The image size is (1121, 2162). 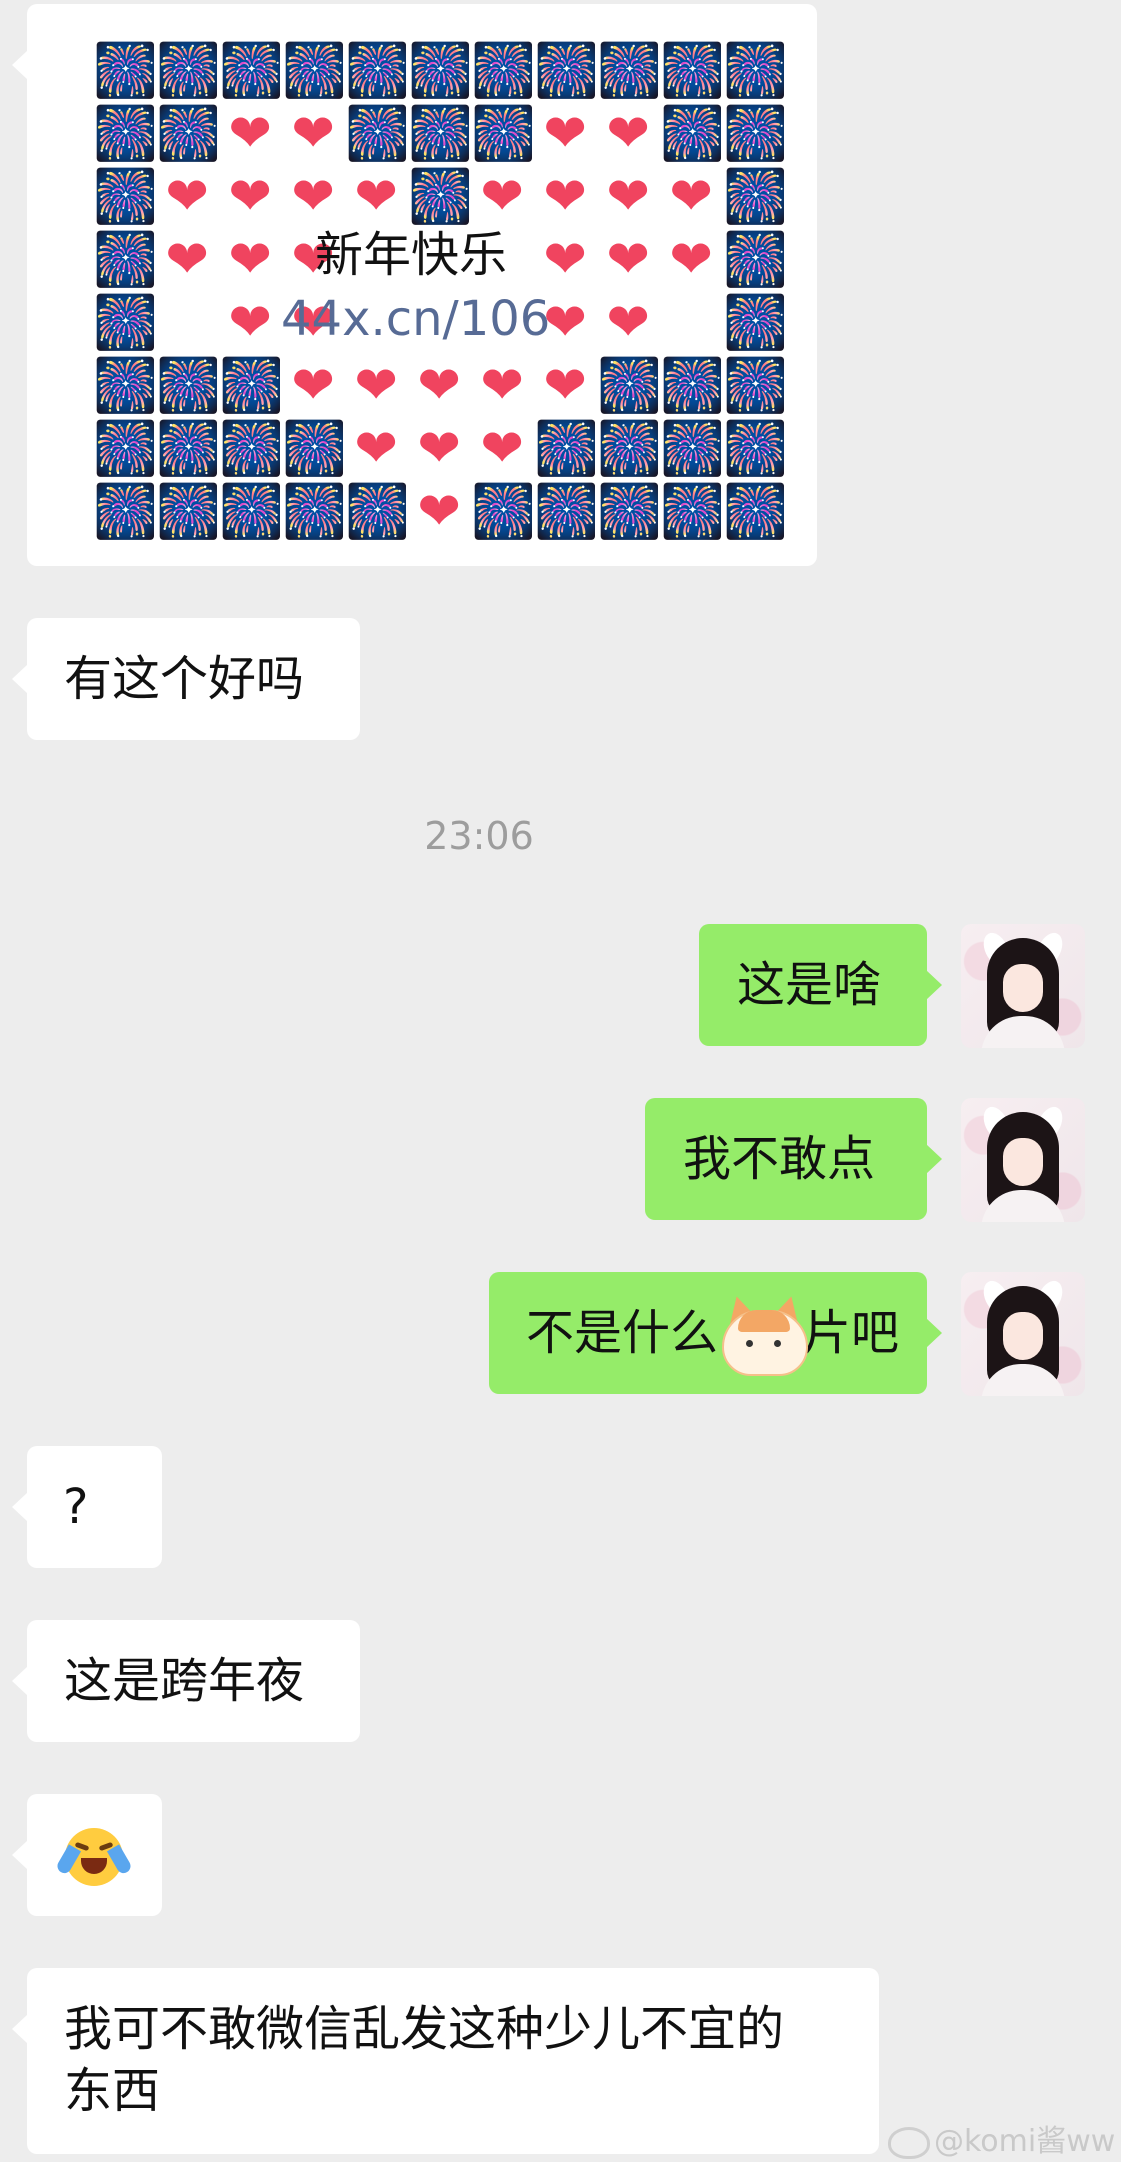 I want to click on message-text: 有这个好吗, so click(x=184, y=679).